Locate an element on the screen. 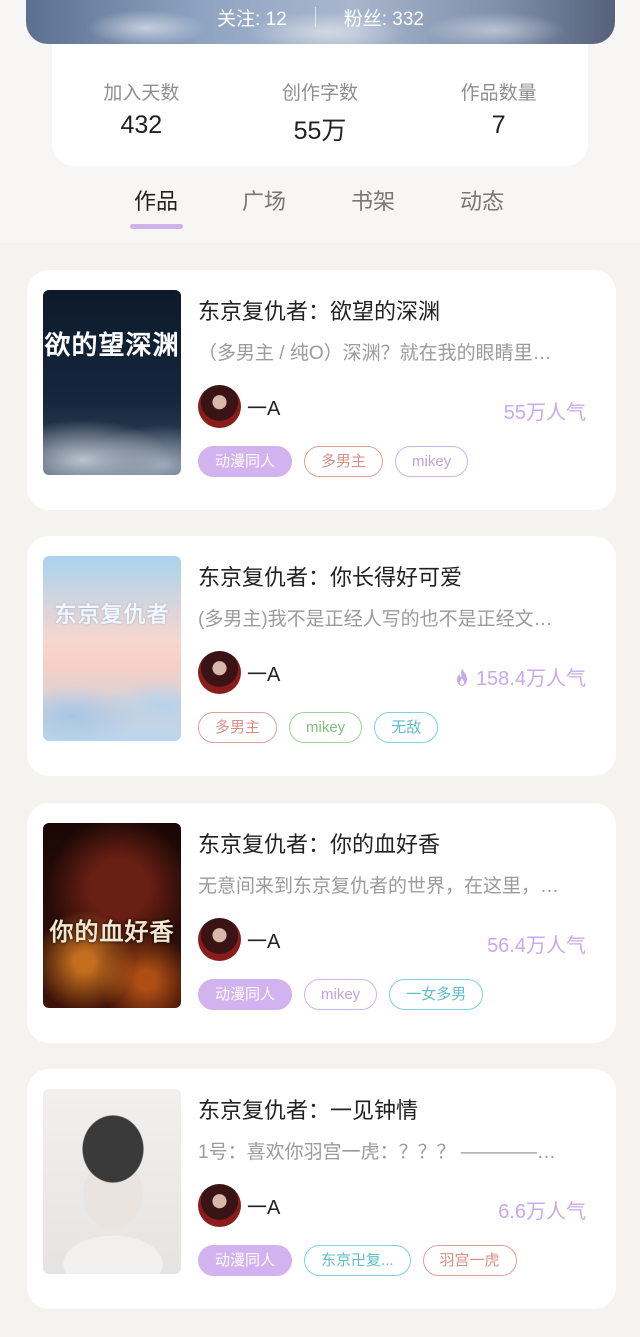 Image resolution: width=640 pixels, height=1337 pixels. tag-list: 动漫同人 mikey 一女多男 is located at coordinates (341, 994).